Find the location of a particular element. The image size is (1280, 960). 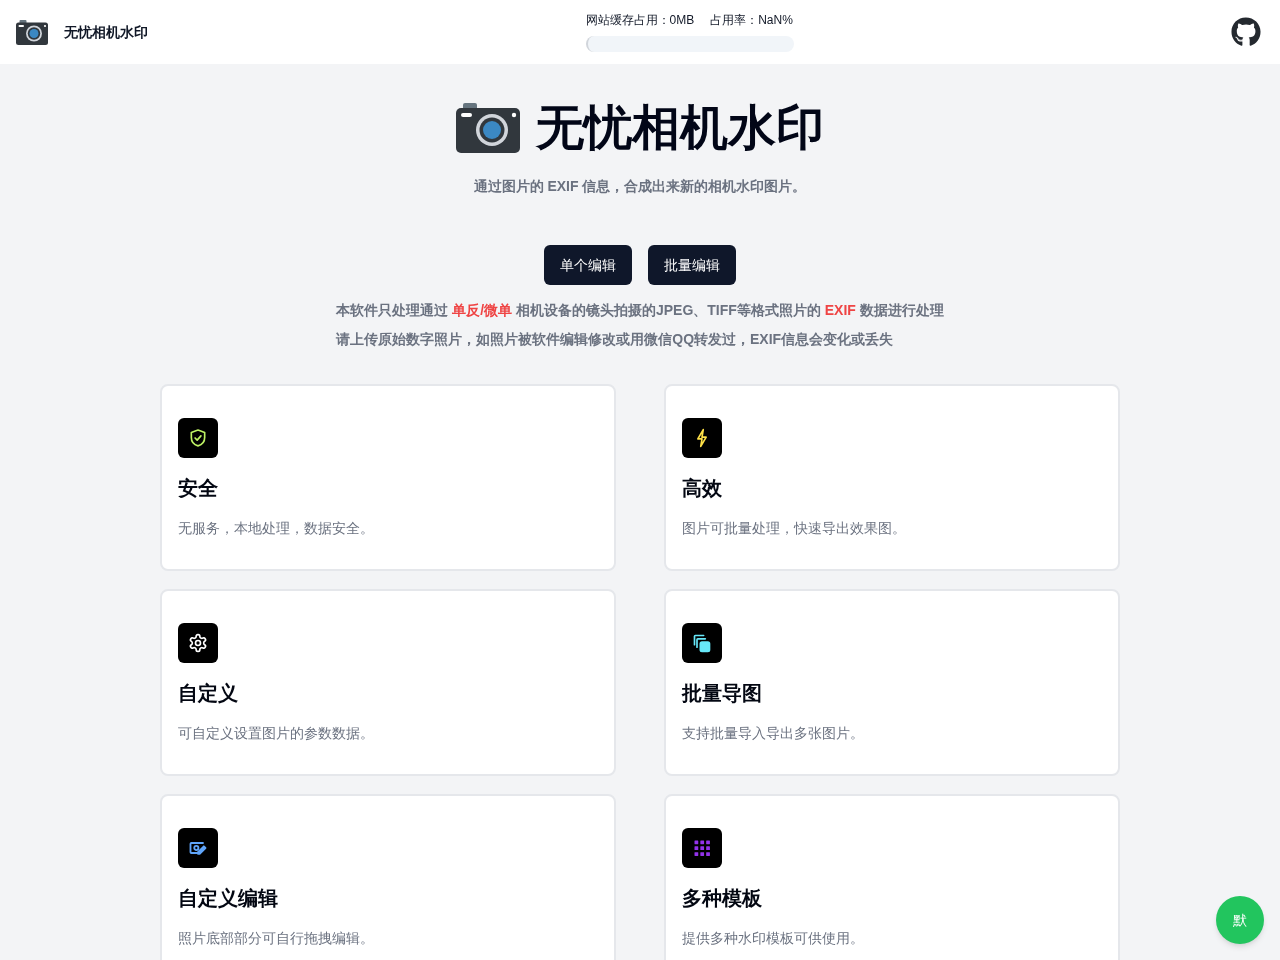

feature-description: 图片可批量处理，快速导出效果图。 is located at coordinates (794, 528).